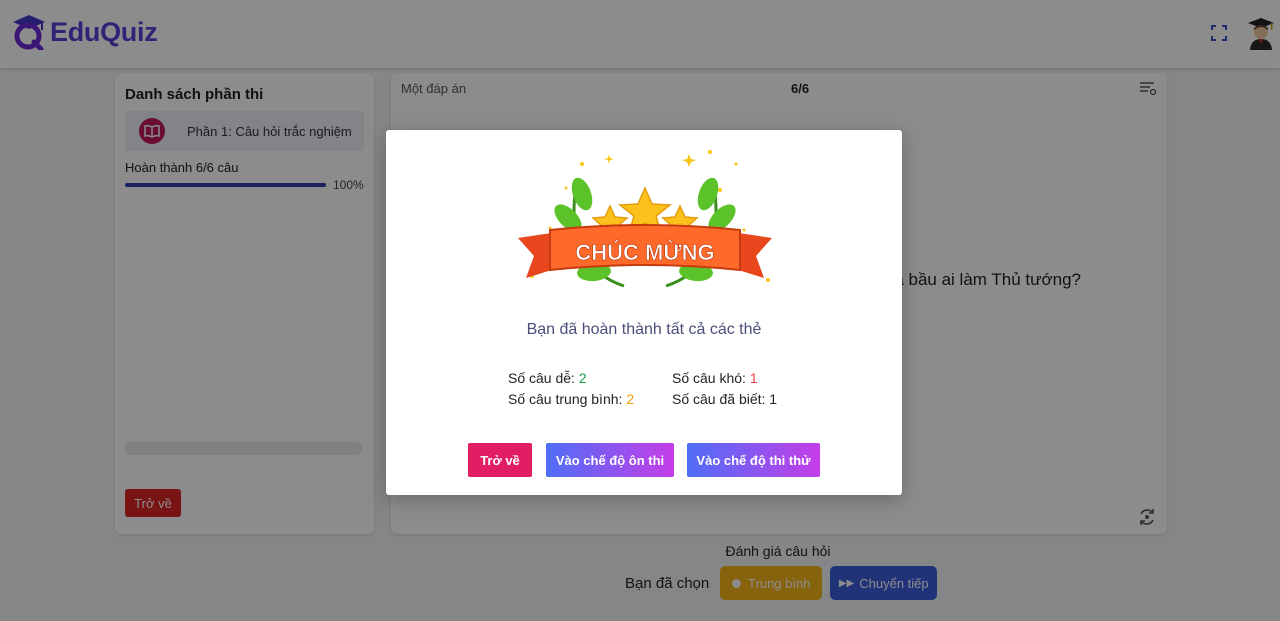 The height and width of the screenshot is (621, 1280). I want to click on modal-back-button: Trở về, so click(500, 460).